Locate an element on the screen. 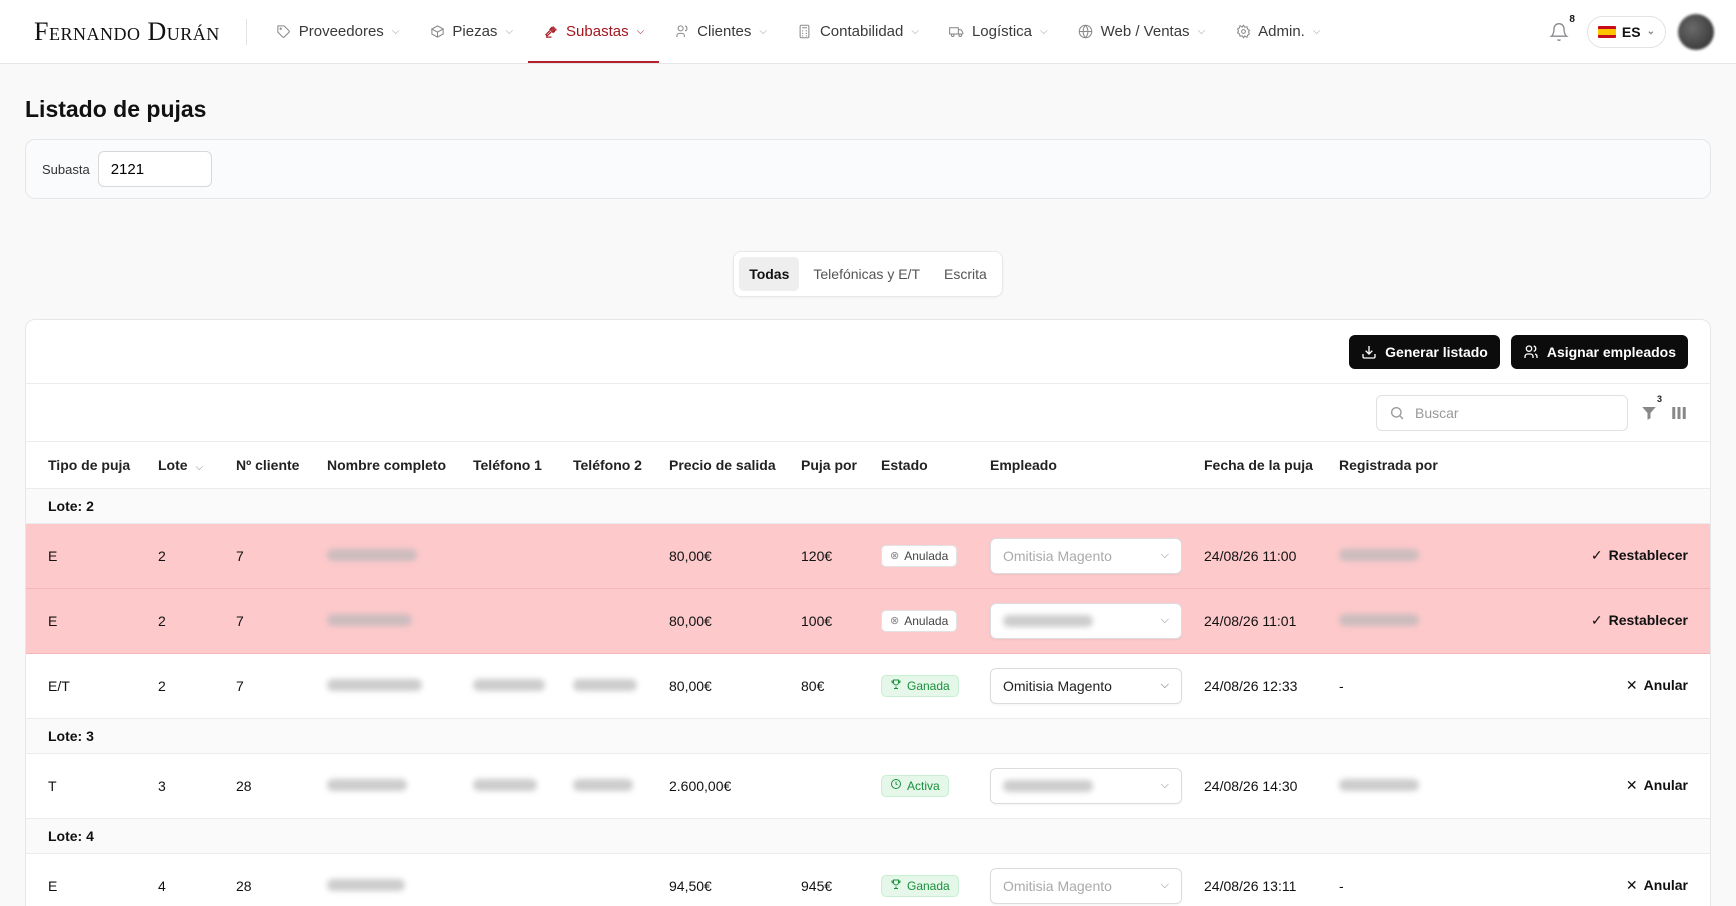 Image resolution: width=1736 pixels, height=906 pixels. tab-telefónicas-y-e-t: Telefónicas y E/T is located at coordinates (866, 274).